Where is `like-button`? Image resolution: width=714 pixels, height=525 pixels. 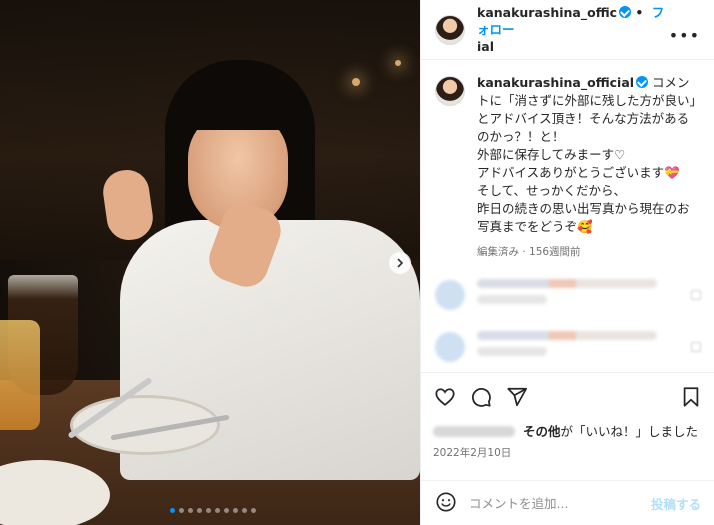
like-button is located at coordinates (445, 397).